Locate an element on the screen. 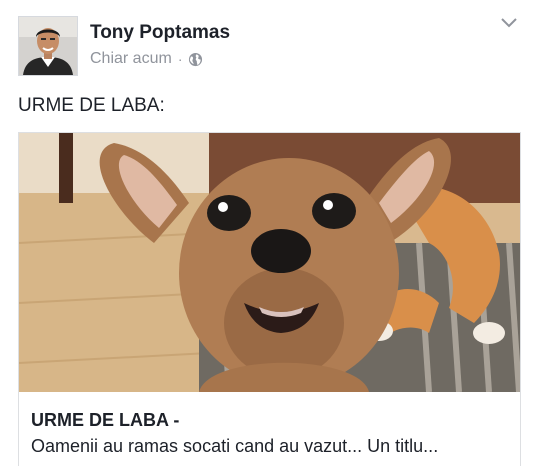 This screenshot has height=466, width=540. post-timestamp: Chiar acum is located at coordinates (131, 59).